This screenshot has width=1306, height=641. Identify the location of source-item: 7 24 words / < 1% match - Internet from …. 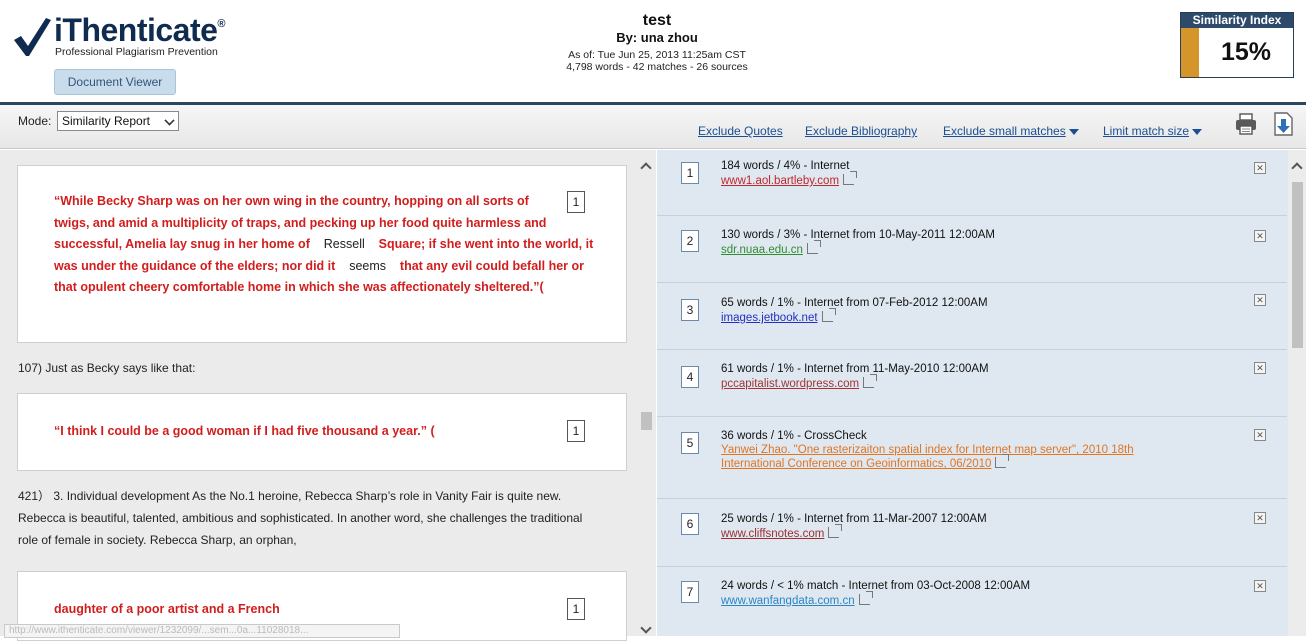
(972, 601).